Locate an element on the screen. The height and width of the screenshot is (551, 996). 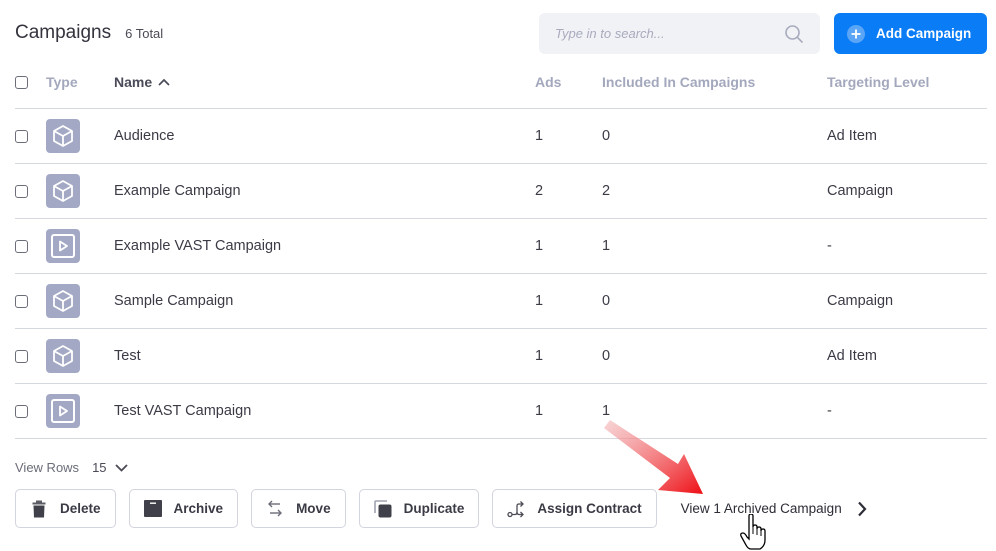
view-rows-value: 15 is located at coordinates (99, 467).